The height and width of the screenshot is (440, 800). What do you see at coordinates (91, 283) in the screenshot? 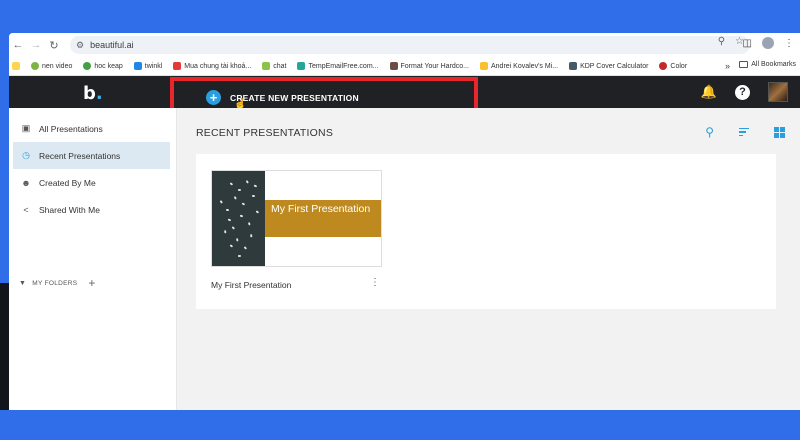
I see `add-folder-icon: +` at bounding box center [91, 283].